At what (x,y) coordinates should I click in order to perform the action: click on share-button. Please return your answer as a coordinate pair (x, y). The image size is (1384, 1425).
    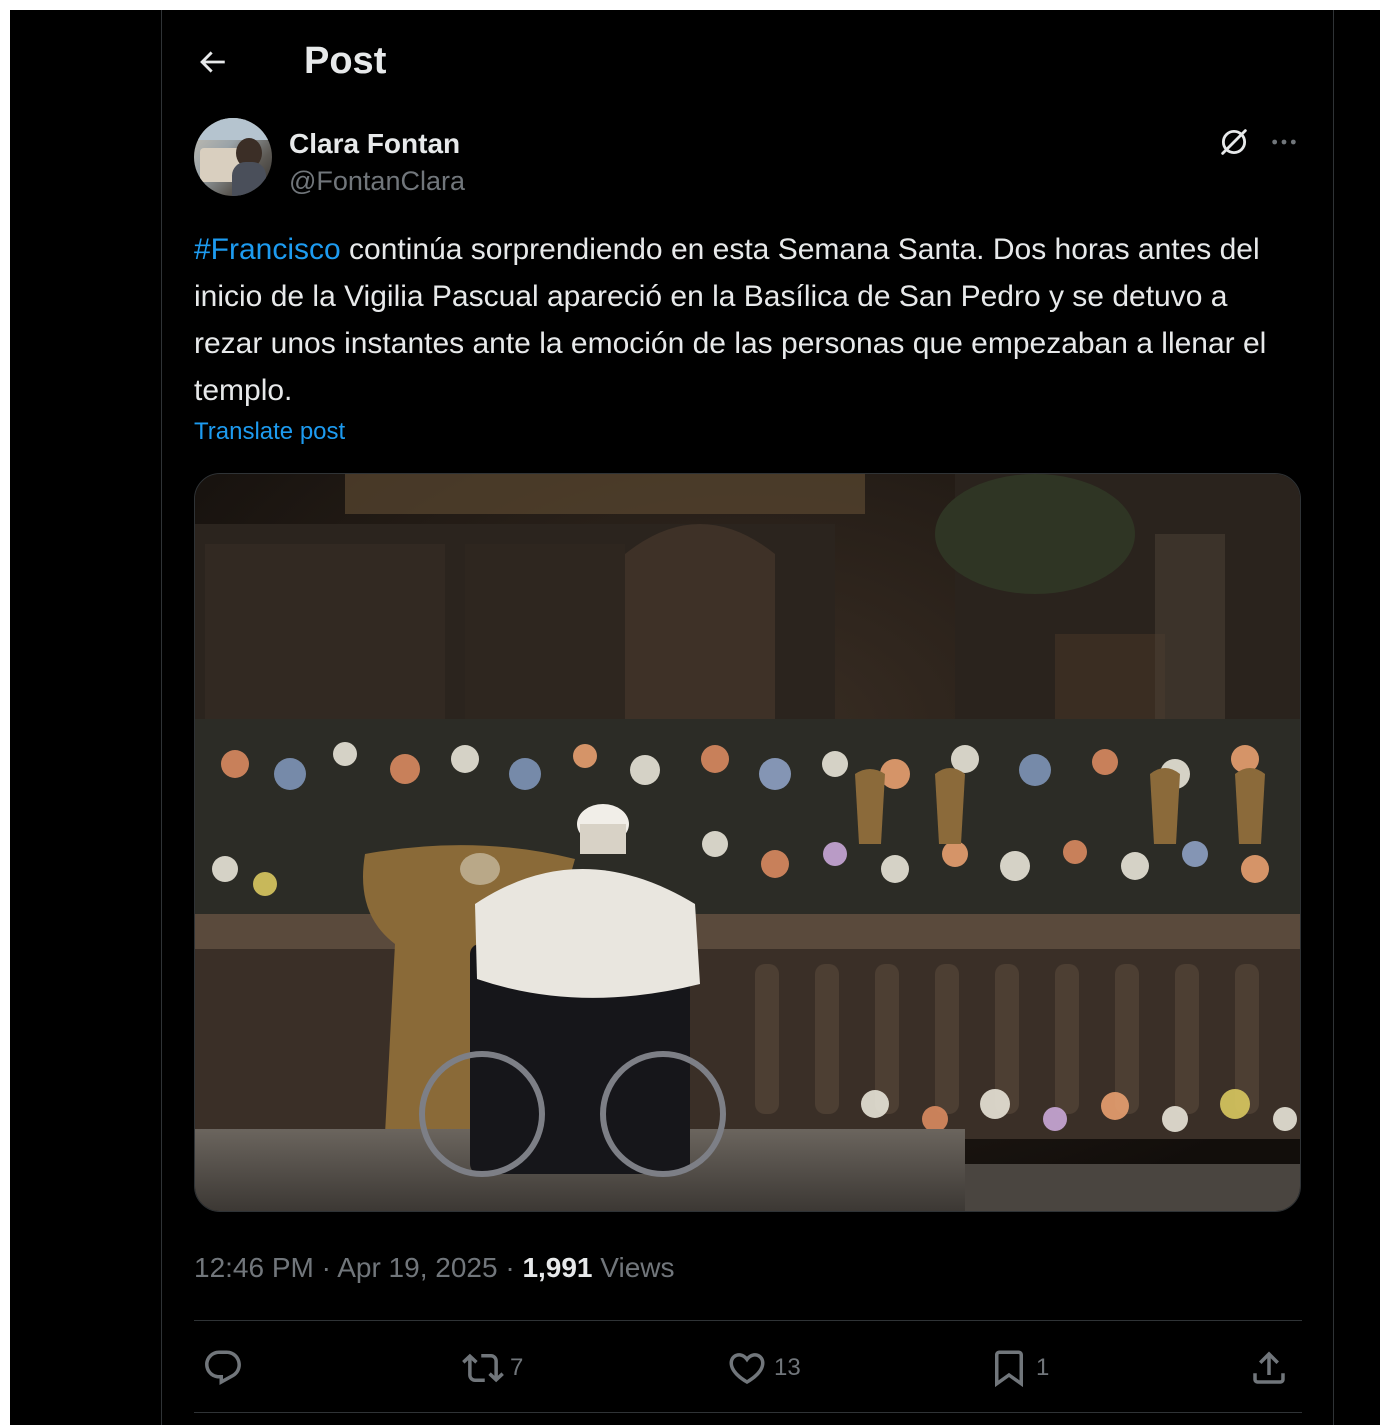
    Looking at the image, I should click on (1269, 1368).